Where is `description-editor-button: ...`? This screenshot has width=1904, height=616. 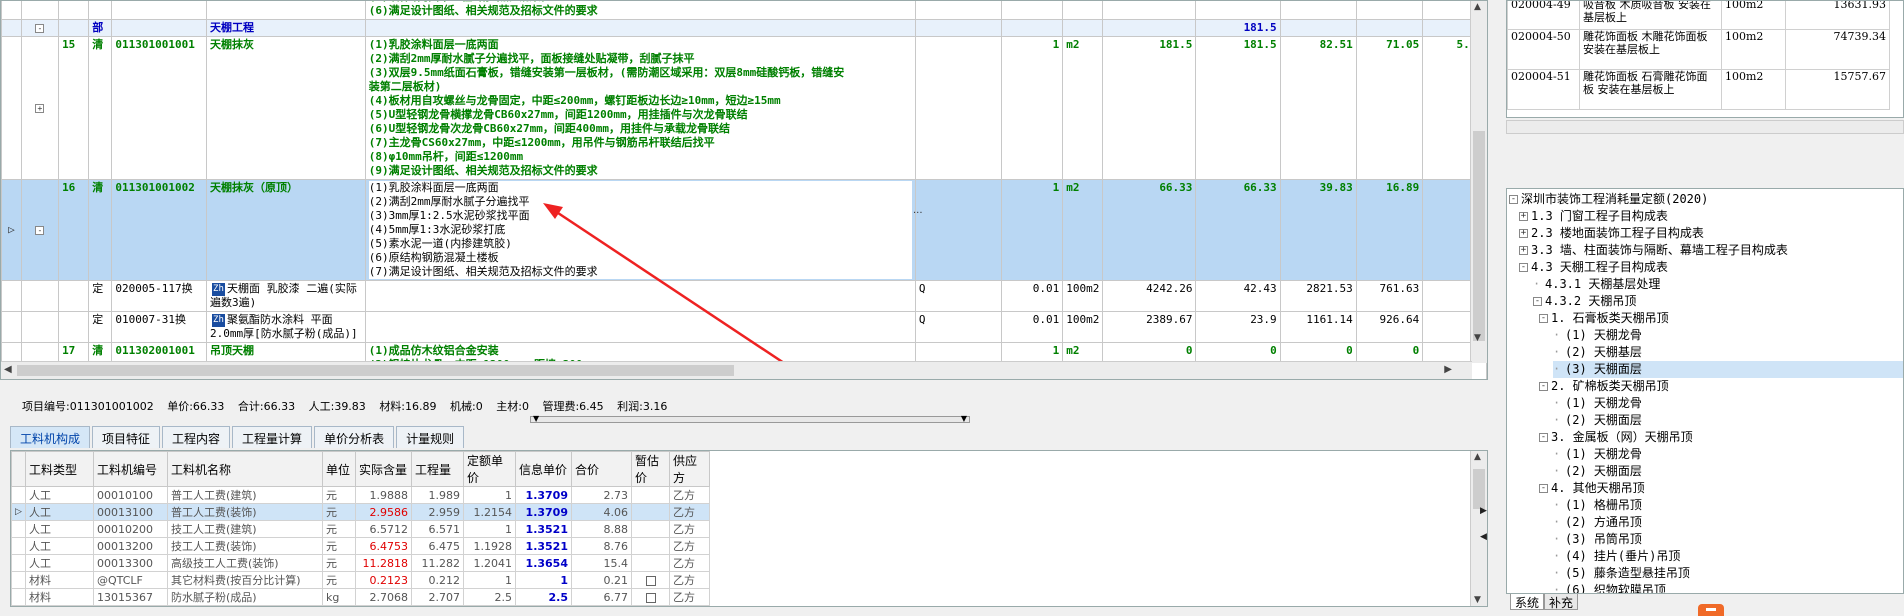 description-editor-button: ... is located at coordinates (918, 210).